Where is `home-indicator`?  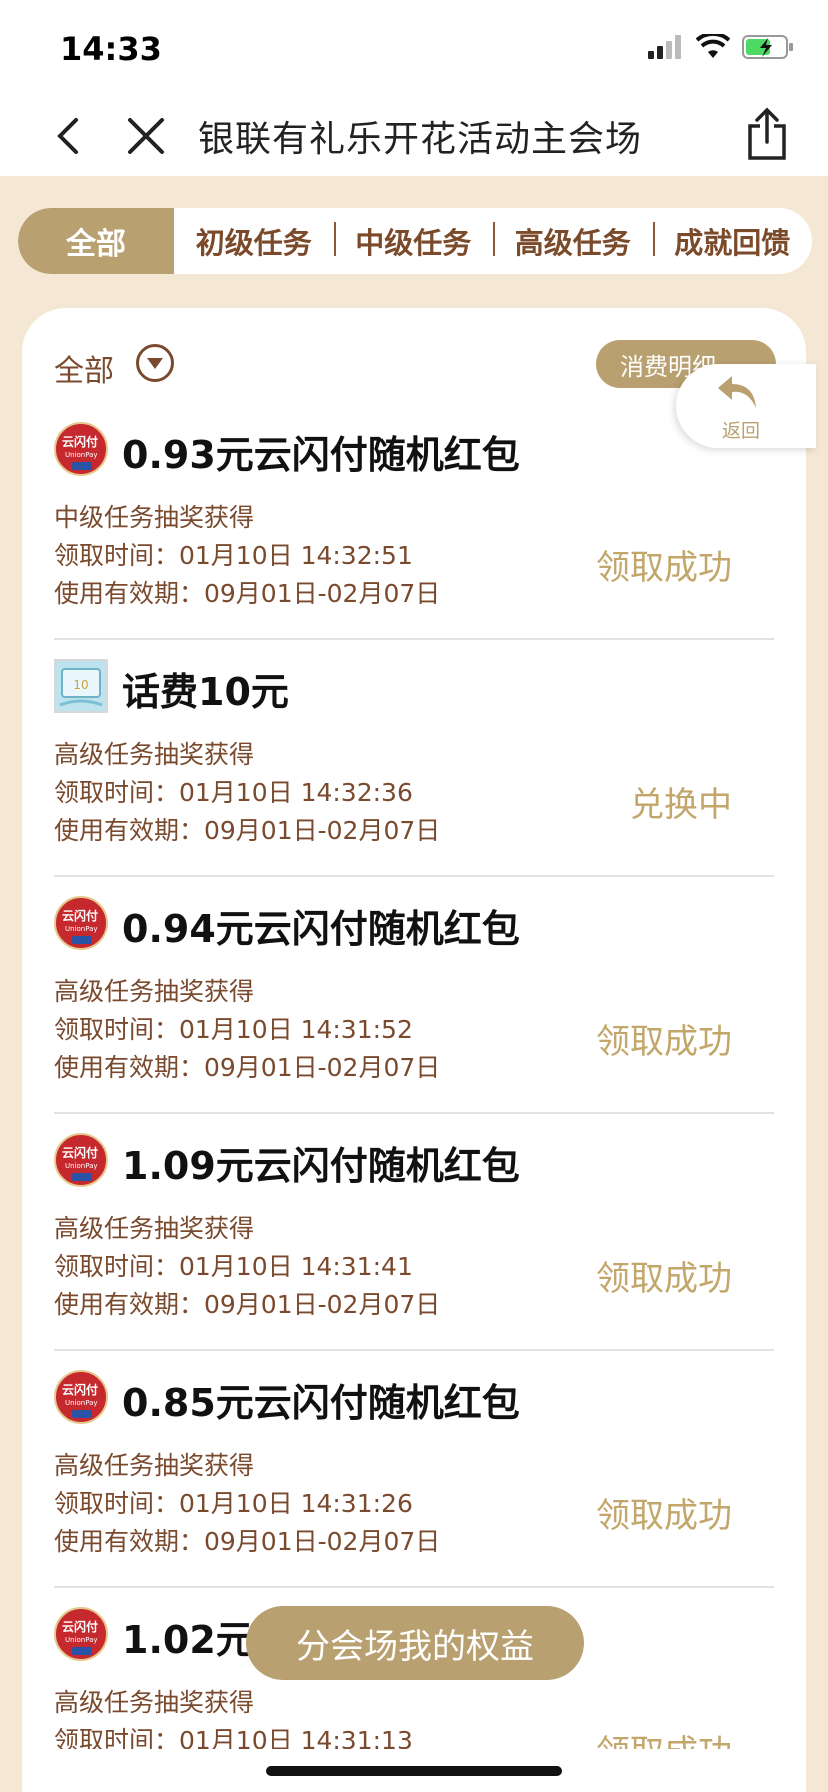
home-indicator is located at coordinates (414, 1771).